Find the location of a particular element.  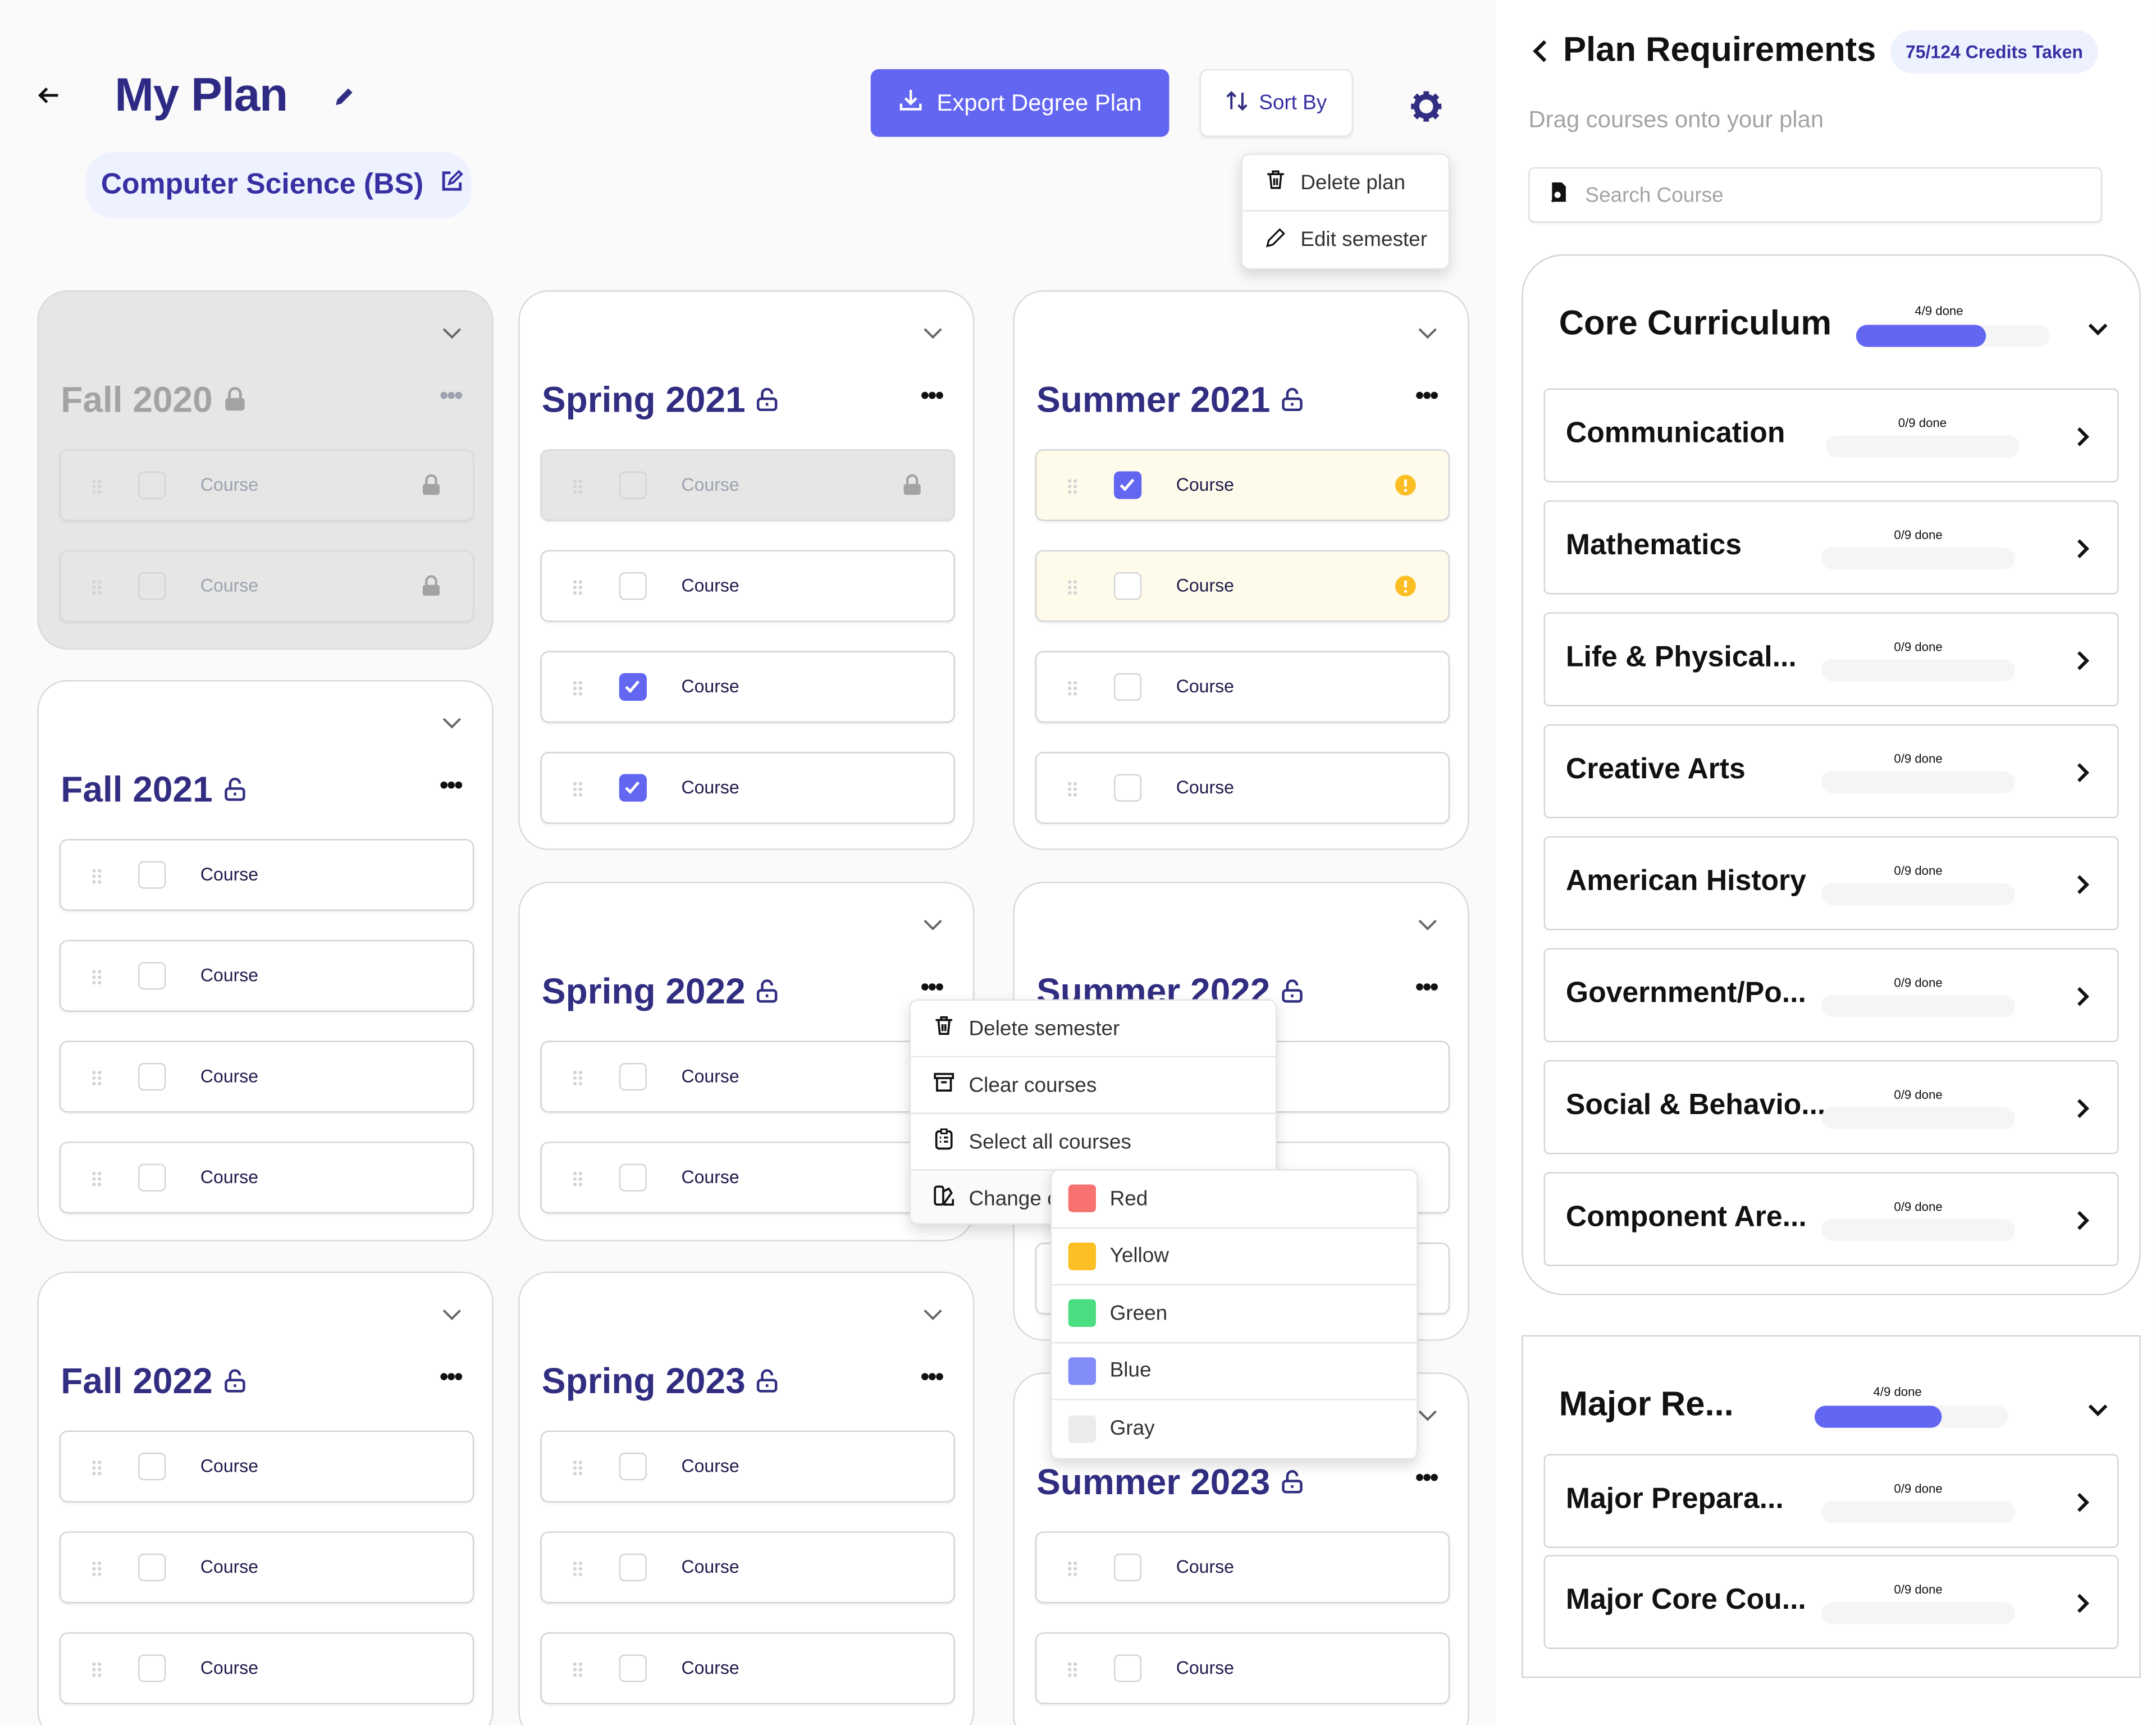

pencil-icon is located at coordinates (344, 100).